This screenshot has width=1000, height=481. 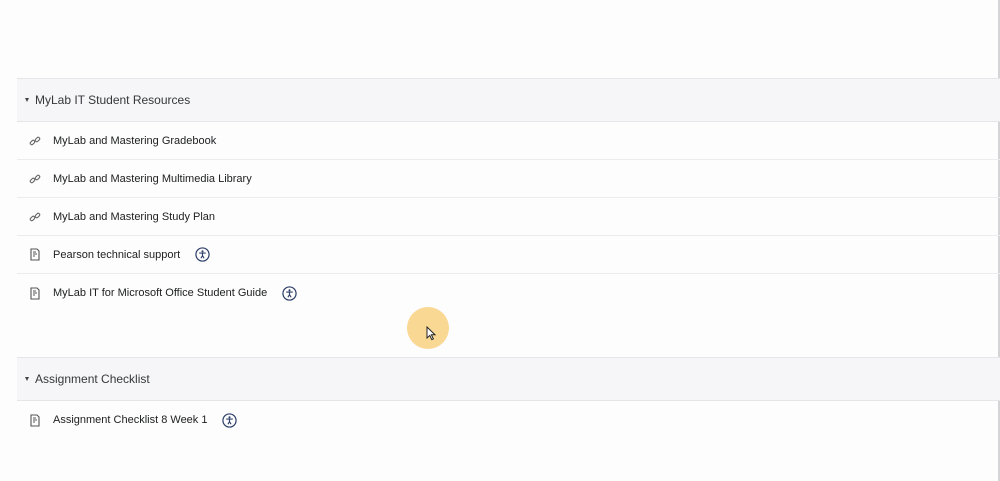 I want to click on item-link: MyLab and Mastering Study Plan, so click(x=134, y=217).